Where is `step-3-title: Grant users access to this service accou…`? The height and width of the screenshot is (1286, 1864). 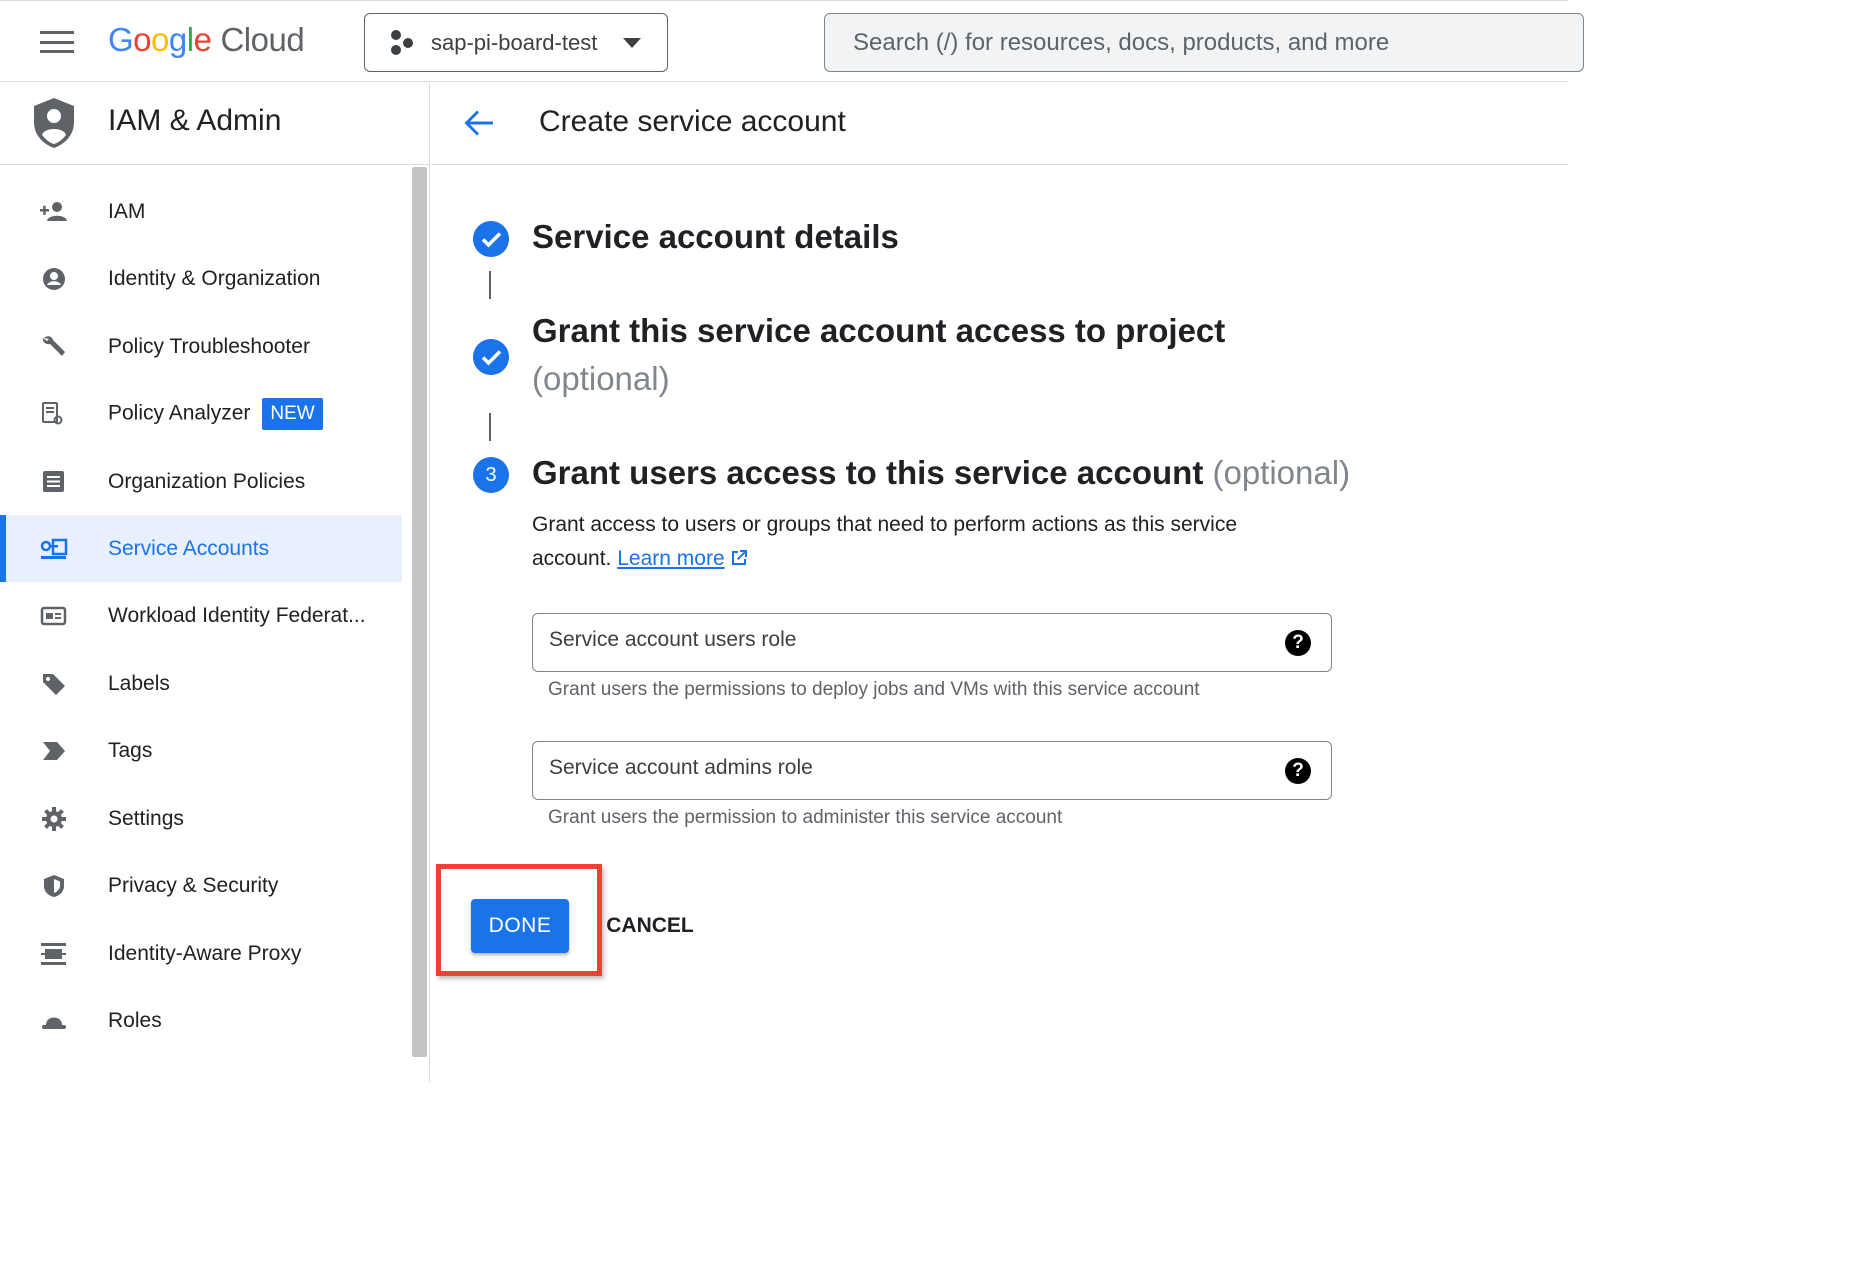
step-3-title: Grant users access to this service accou… is located at coordinates (868, 472).